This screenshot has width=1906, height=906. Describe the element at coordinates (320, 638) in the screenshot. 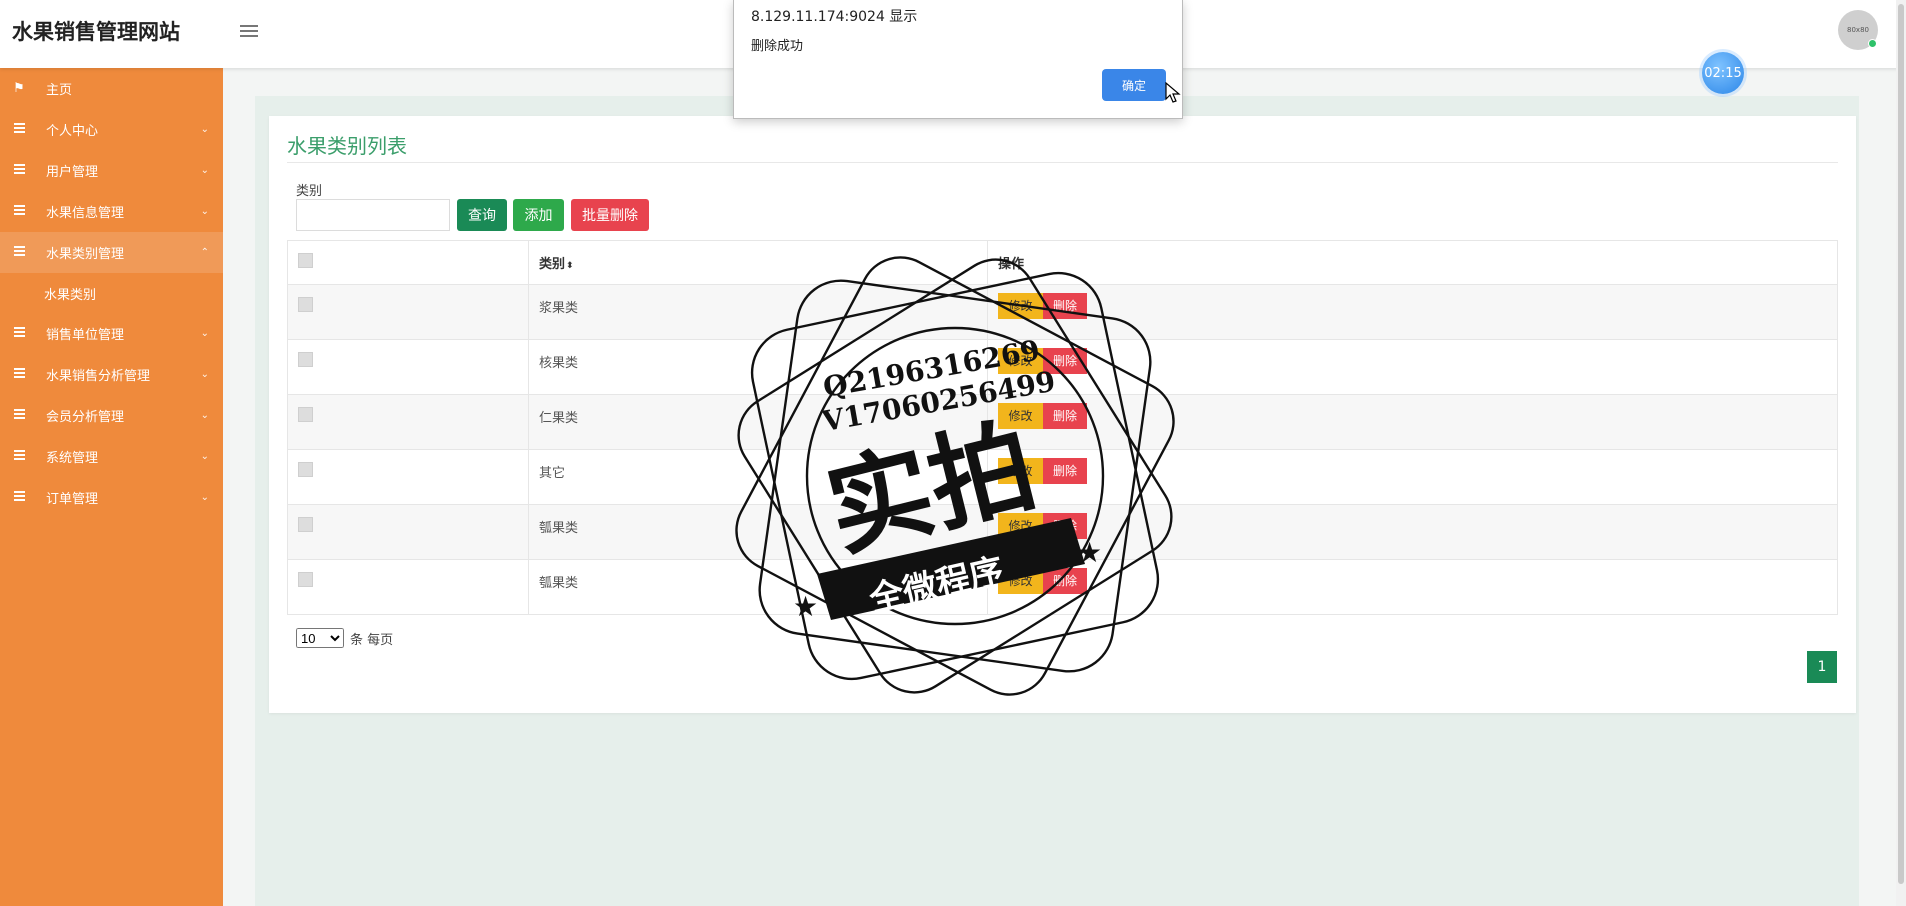

I see `page-size-select: 10` at that location.